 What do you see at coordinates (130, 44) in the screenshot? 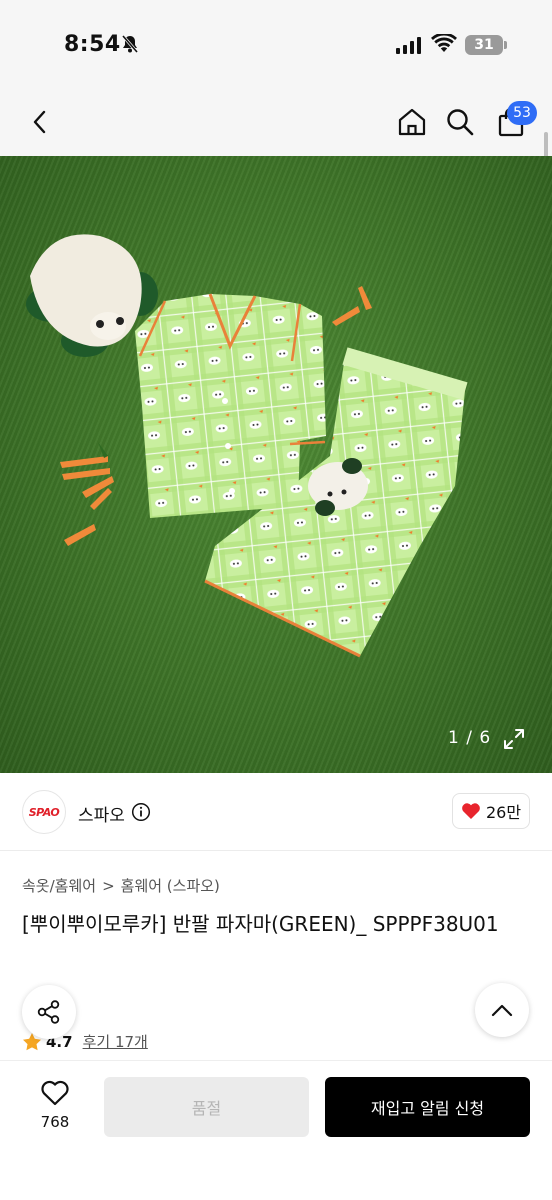
I see `bell-off-icon` at bounding box center [130, 44].